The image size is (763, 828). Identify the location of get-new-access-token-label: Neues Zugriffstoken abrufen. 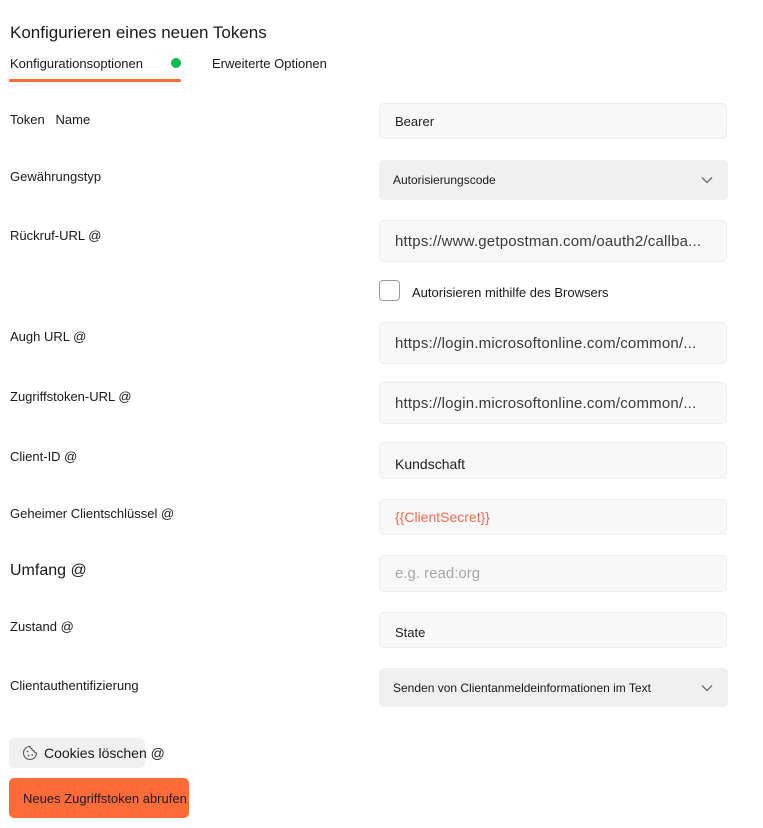
(105, 798).